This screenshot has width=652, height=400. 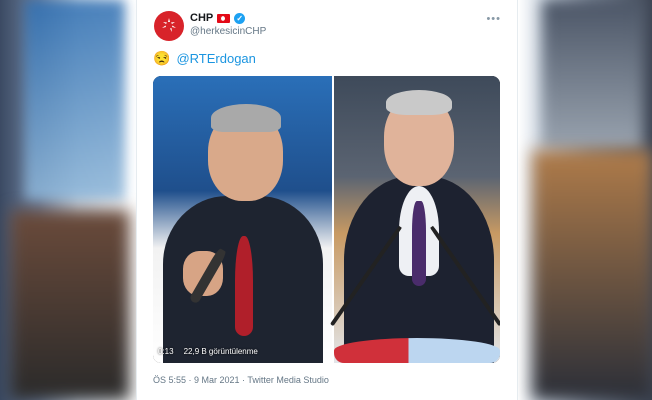 I want to click on mention-link: @RTErdogan, so click(x=215, y=58).